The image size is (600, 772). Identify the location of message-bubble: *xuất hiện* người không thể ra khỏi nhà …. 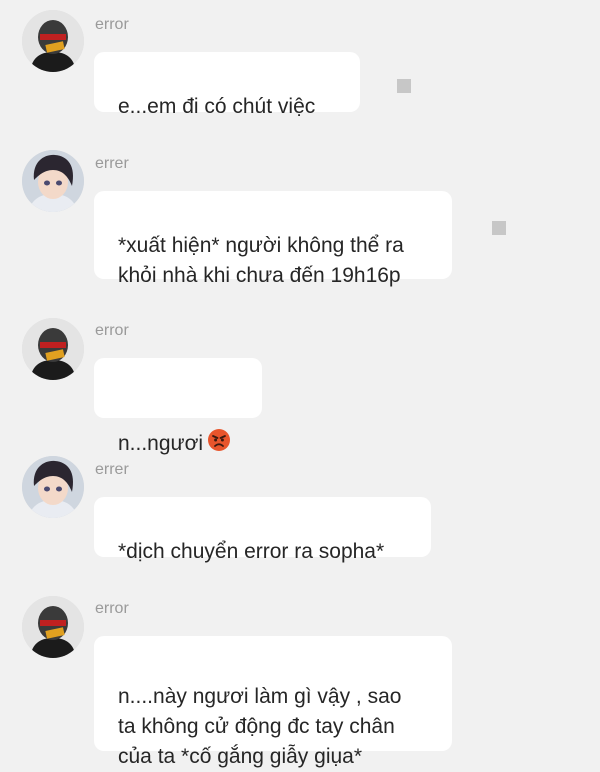
(273, 239).